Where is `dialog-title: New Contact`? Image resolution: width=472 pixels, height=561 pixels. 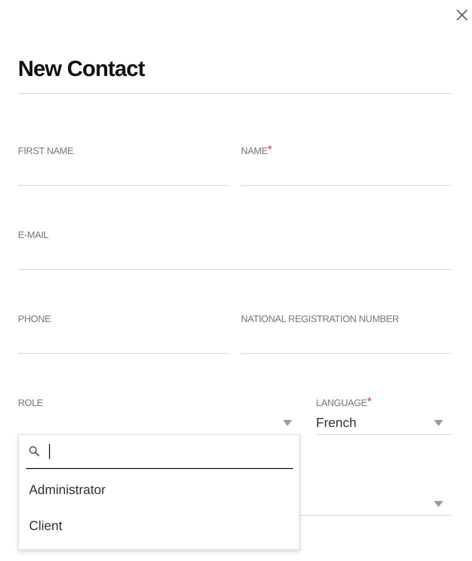 dialog-title: New Contact is located at coordinates (82, 68).